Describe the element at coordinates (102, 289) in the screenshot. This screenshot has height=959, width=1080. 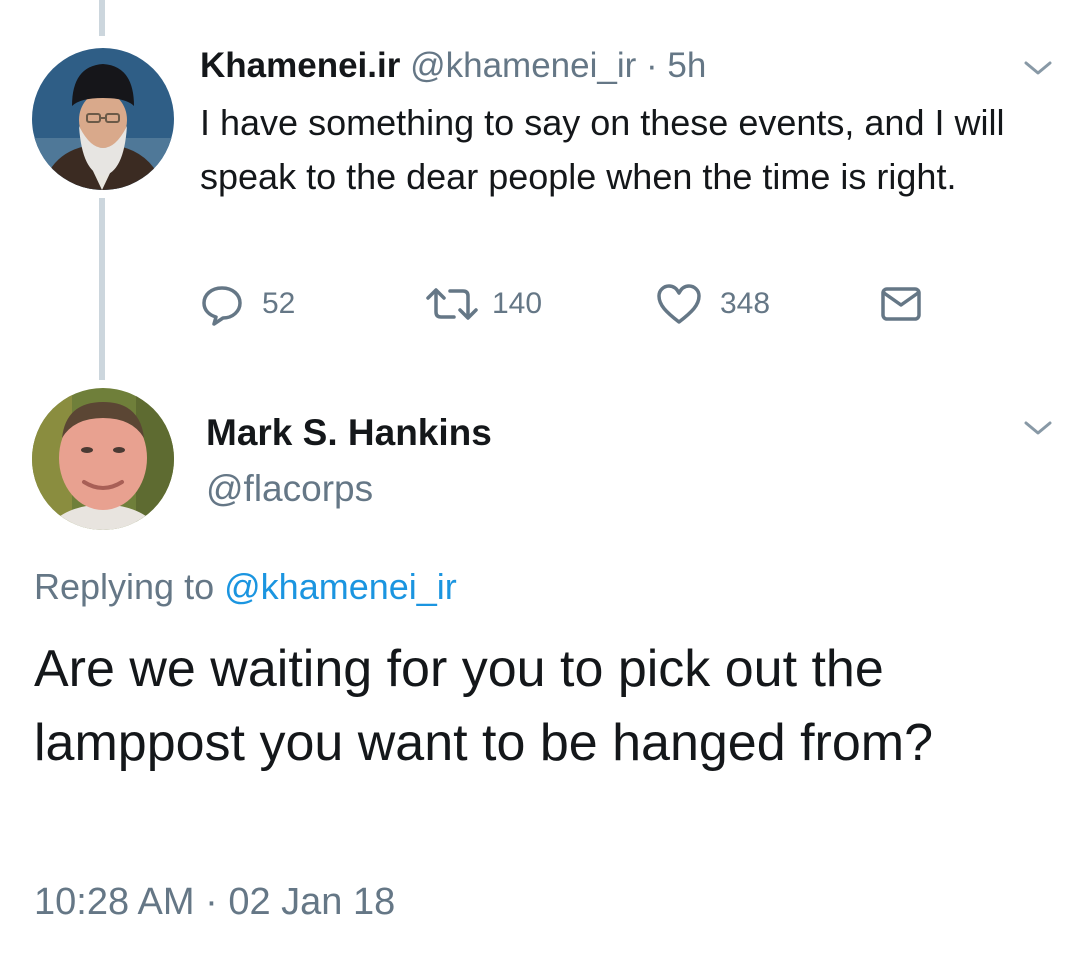
I see `thread-line-bottom` at that location.